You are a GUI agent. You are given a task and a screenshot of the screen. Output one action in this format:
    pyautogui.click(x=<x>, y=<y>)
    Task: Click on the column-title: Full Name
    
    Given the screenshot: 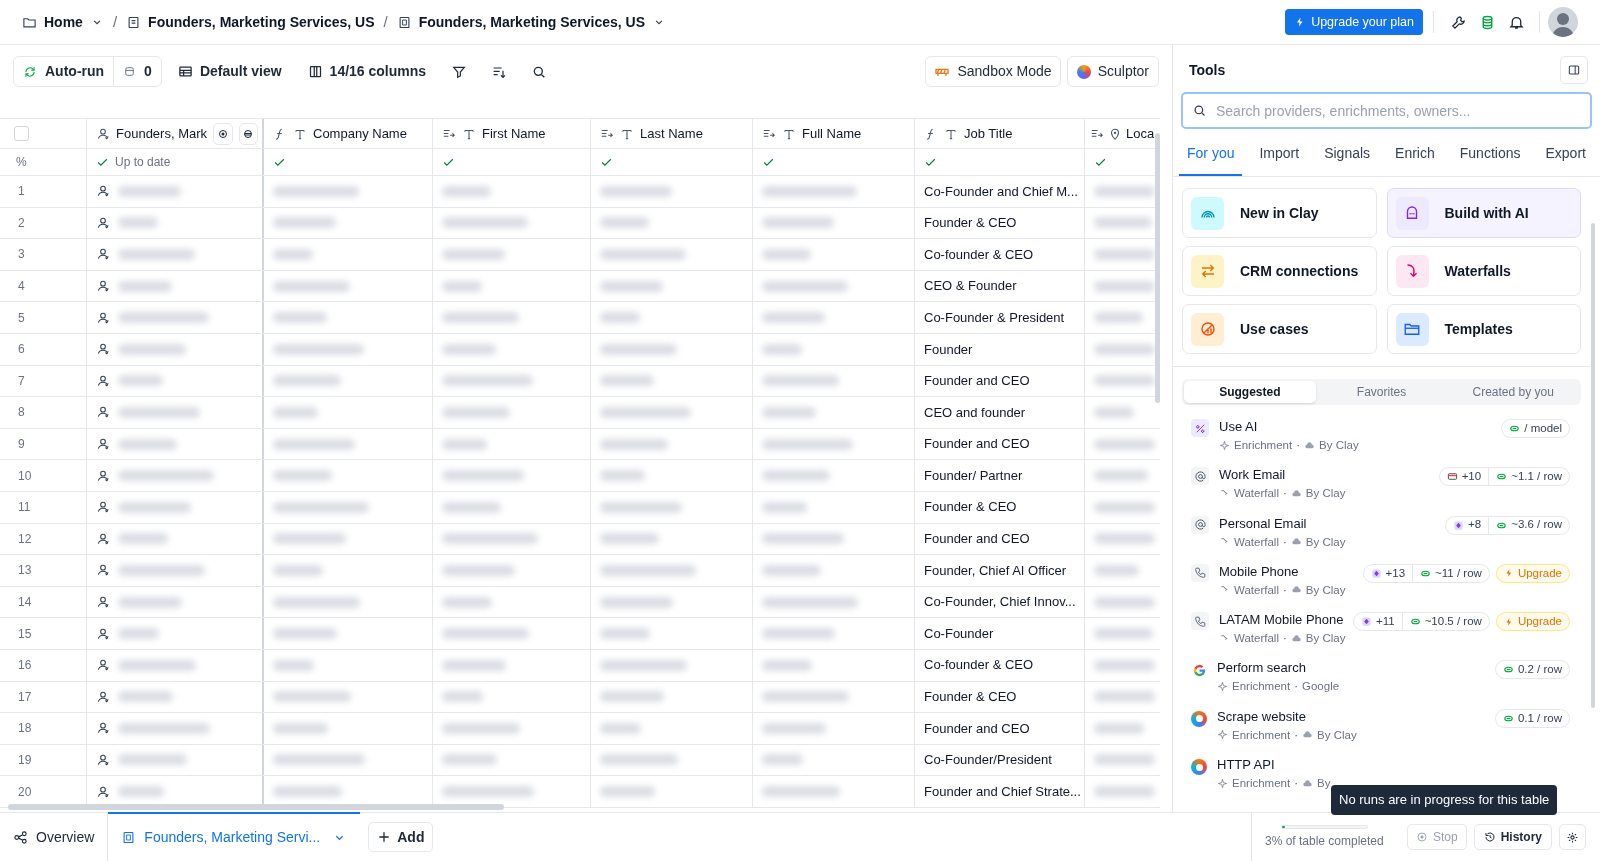 What is the action you would take?
    pyautogui.click(x=832, y=133)
    